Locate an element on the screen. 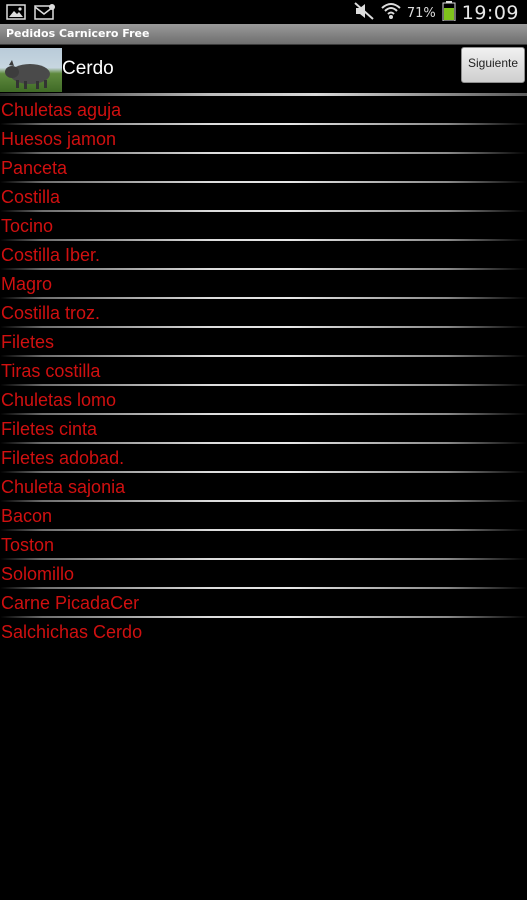 This screenshot has height=900, width=527. list-item: Chuletas lomo is located at coordinates (263, 400).